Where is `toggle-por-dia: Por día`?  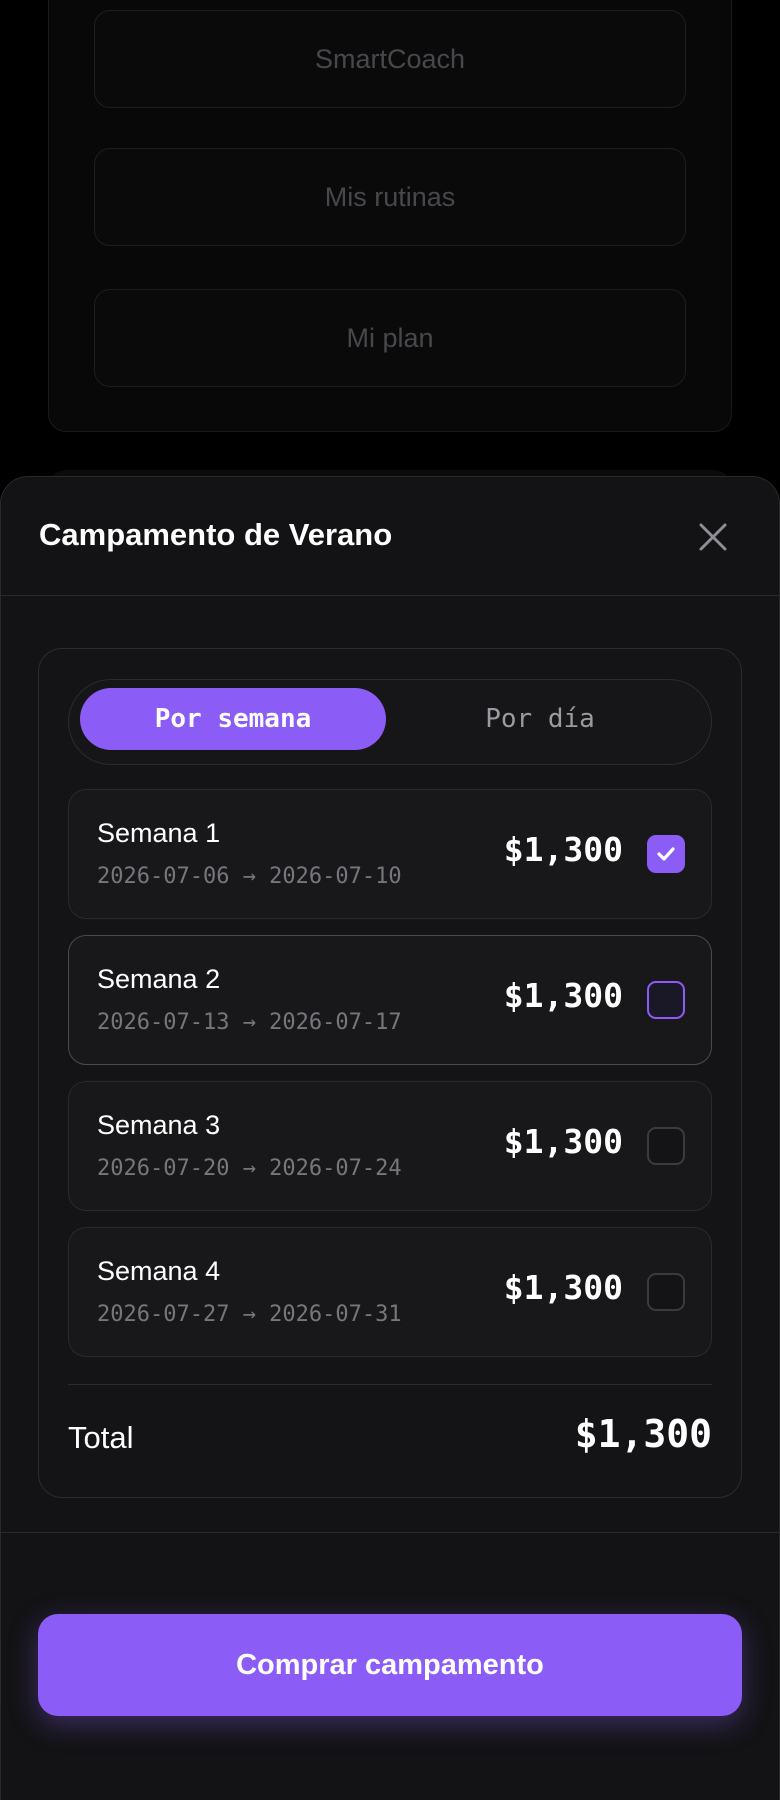
toggle-por-dia: Por día is located at coordinates (540, 719).